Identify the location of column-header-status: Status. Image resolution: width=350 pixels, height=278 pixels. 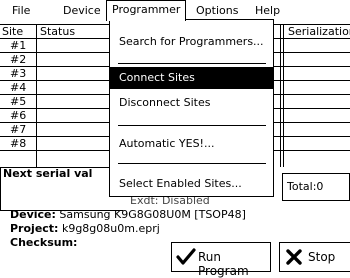
(58, 31).